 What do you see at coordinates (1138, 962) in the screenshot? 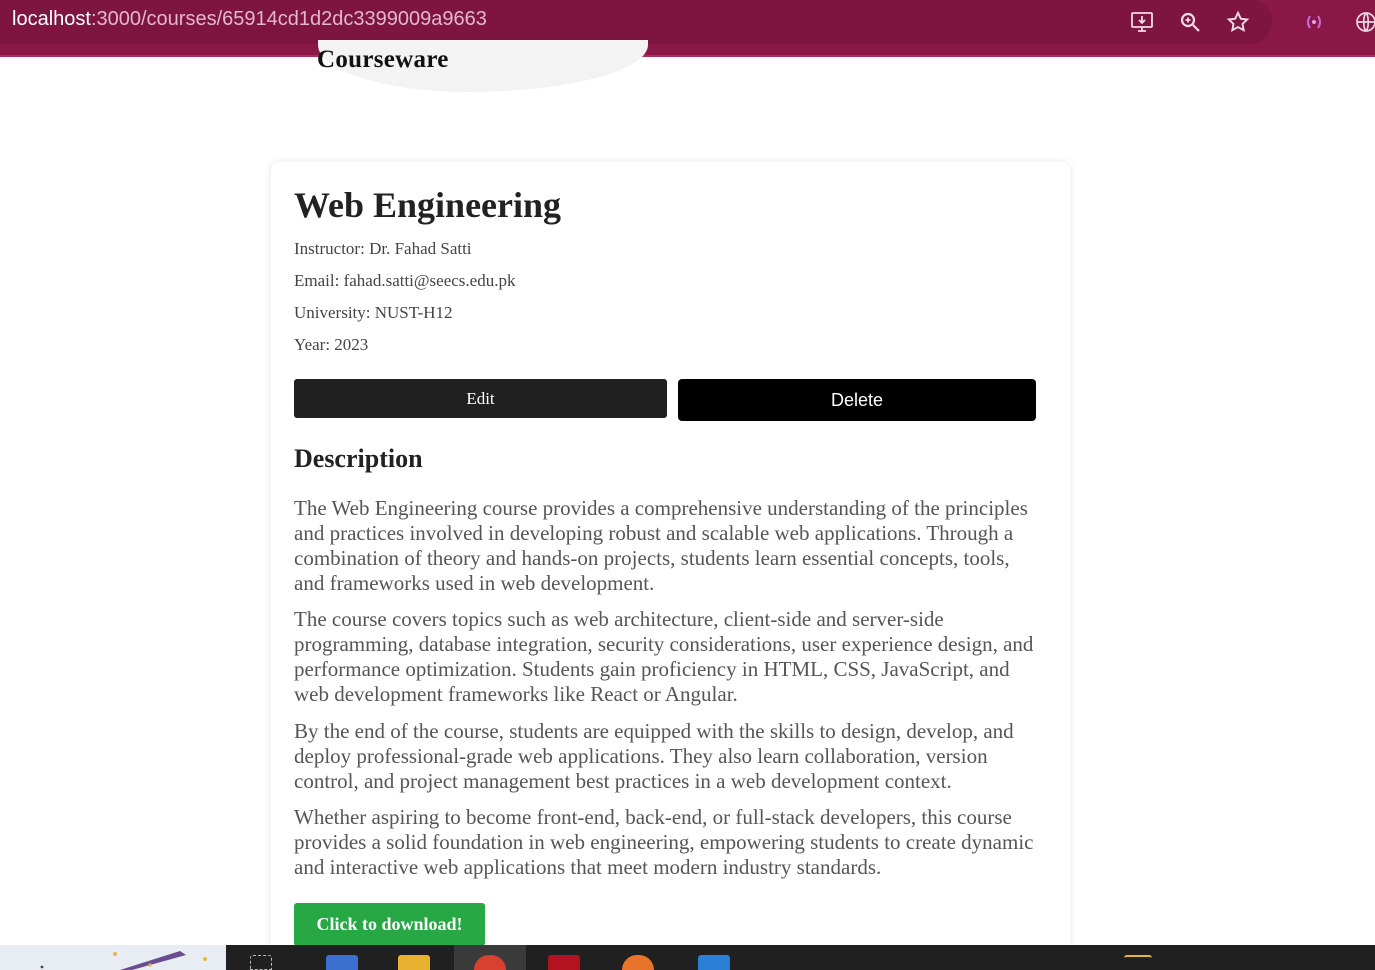
I see `notification-icon` at bounding box center [1138, 962].